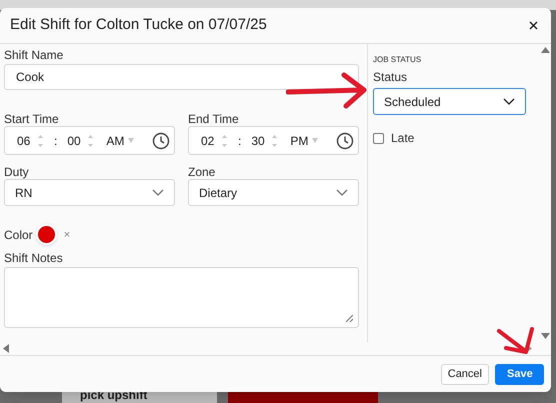 Image resolution: width=556 pixels, height=403 pixels. What do you see at coordinates (6, 348) in the screenshot?
I see `scroll-left-icon` at bounding box center [6, 348].